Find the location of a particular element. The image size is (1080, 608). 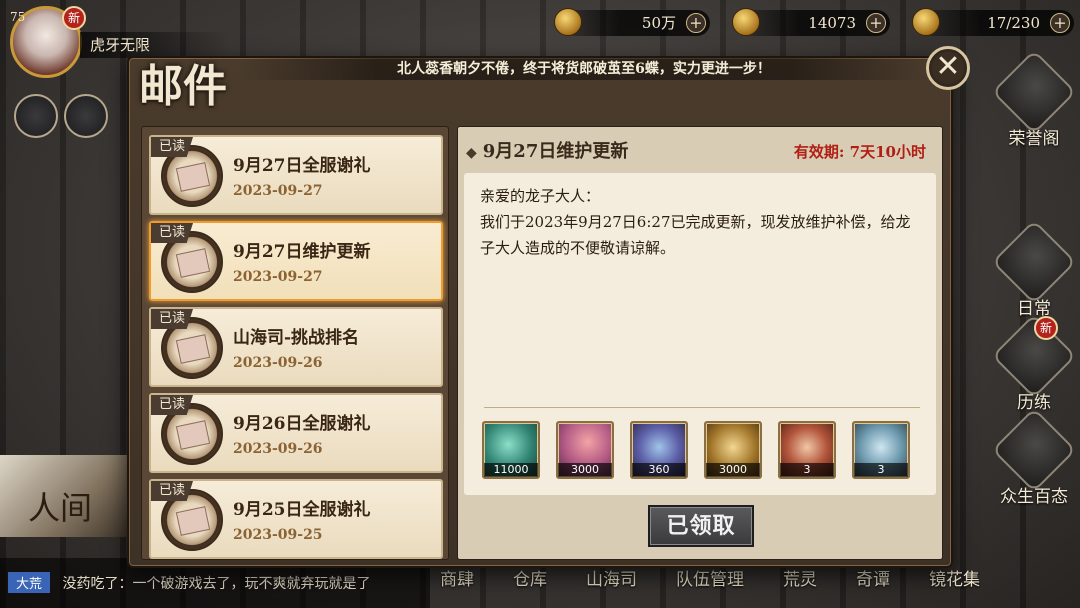

resource-value: 17/230 is located at coordinates (1013, 23).